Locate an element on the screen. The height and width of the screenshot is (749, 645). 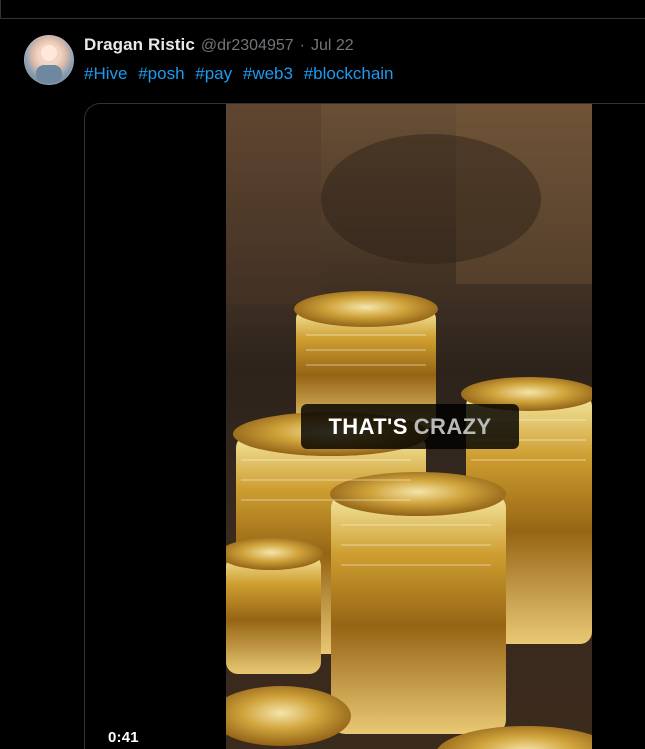
hashtag-posh: #posh is located at coordinates (161, 73).